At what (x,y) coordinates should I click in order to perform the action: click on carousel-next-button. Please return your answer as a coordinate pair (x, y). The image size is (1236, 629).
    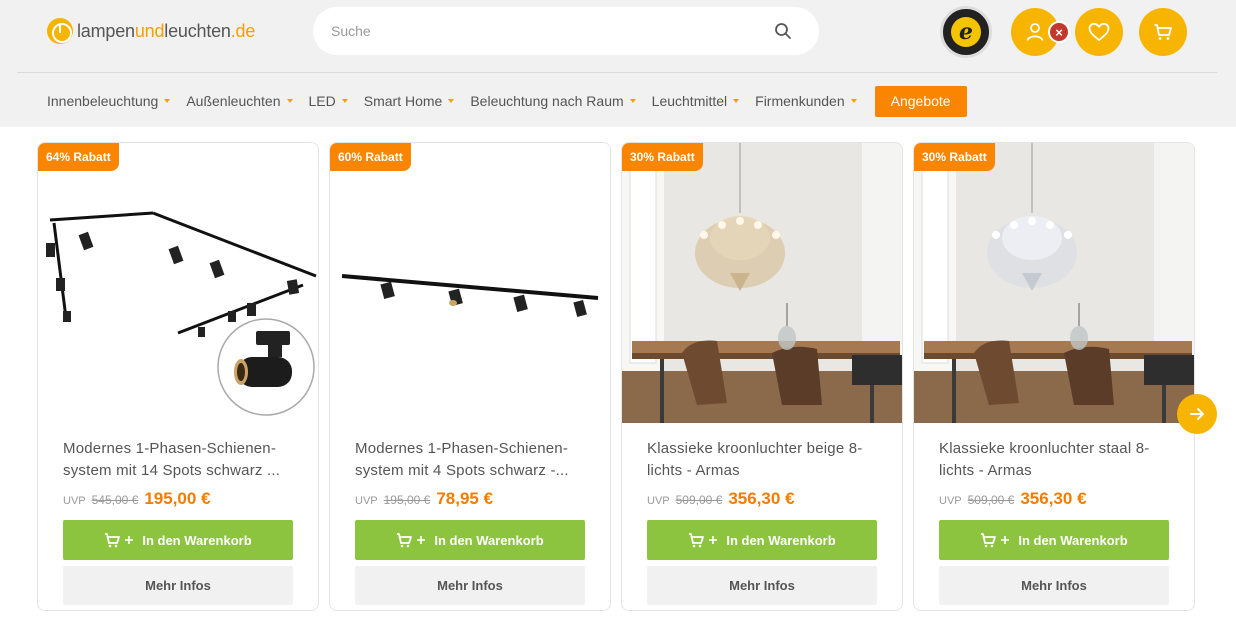
    Looking at the image, I should click on (1197, 414).